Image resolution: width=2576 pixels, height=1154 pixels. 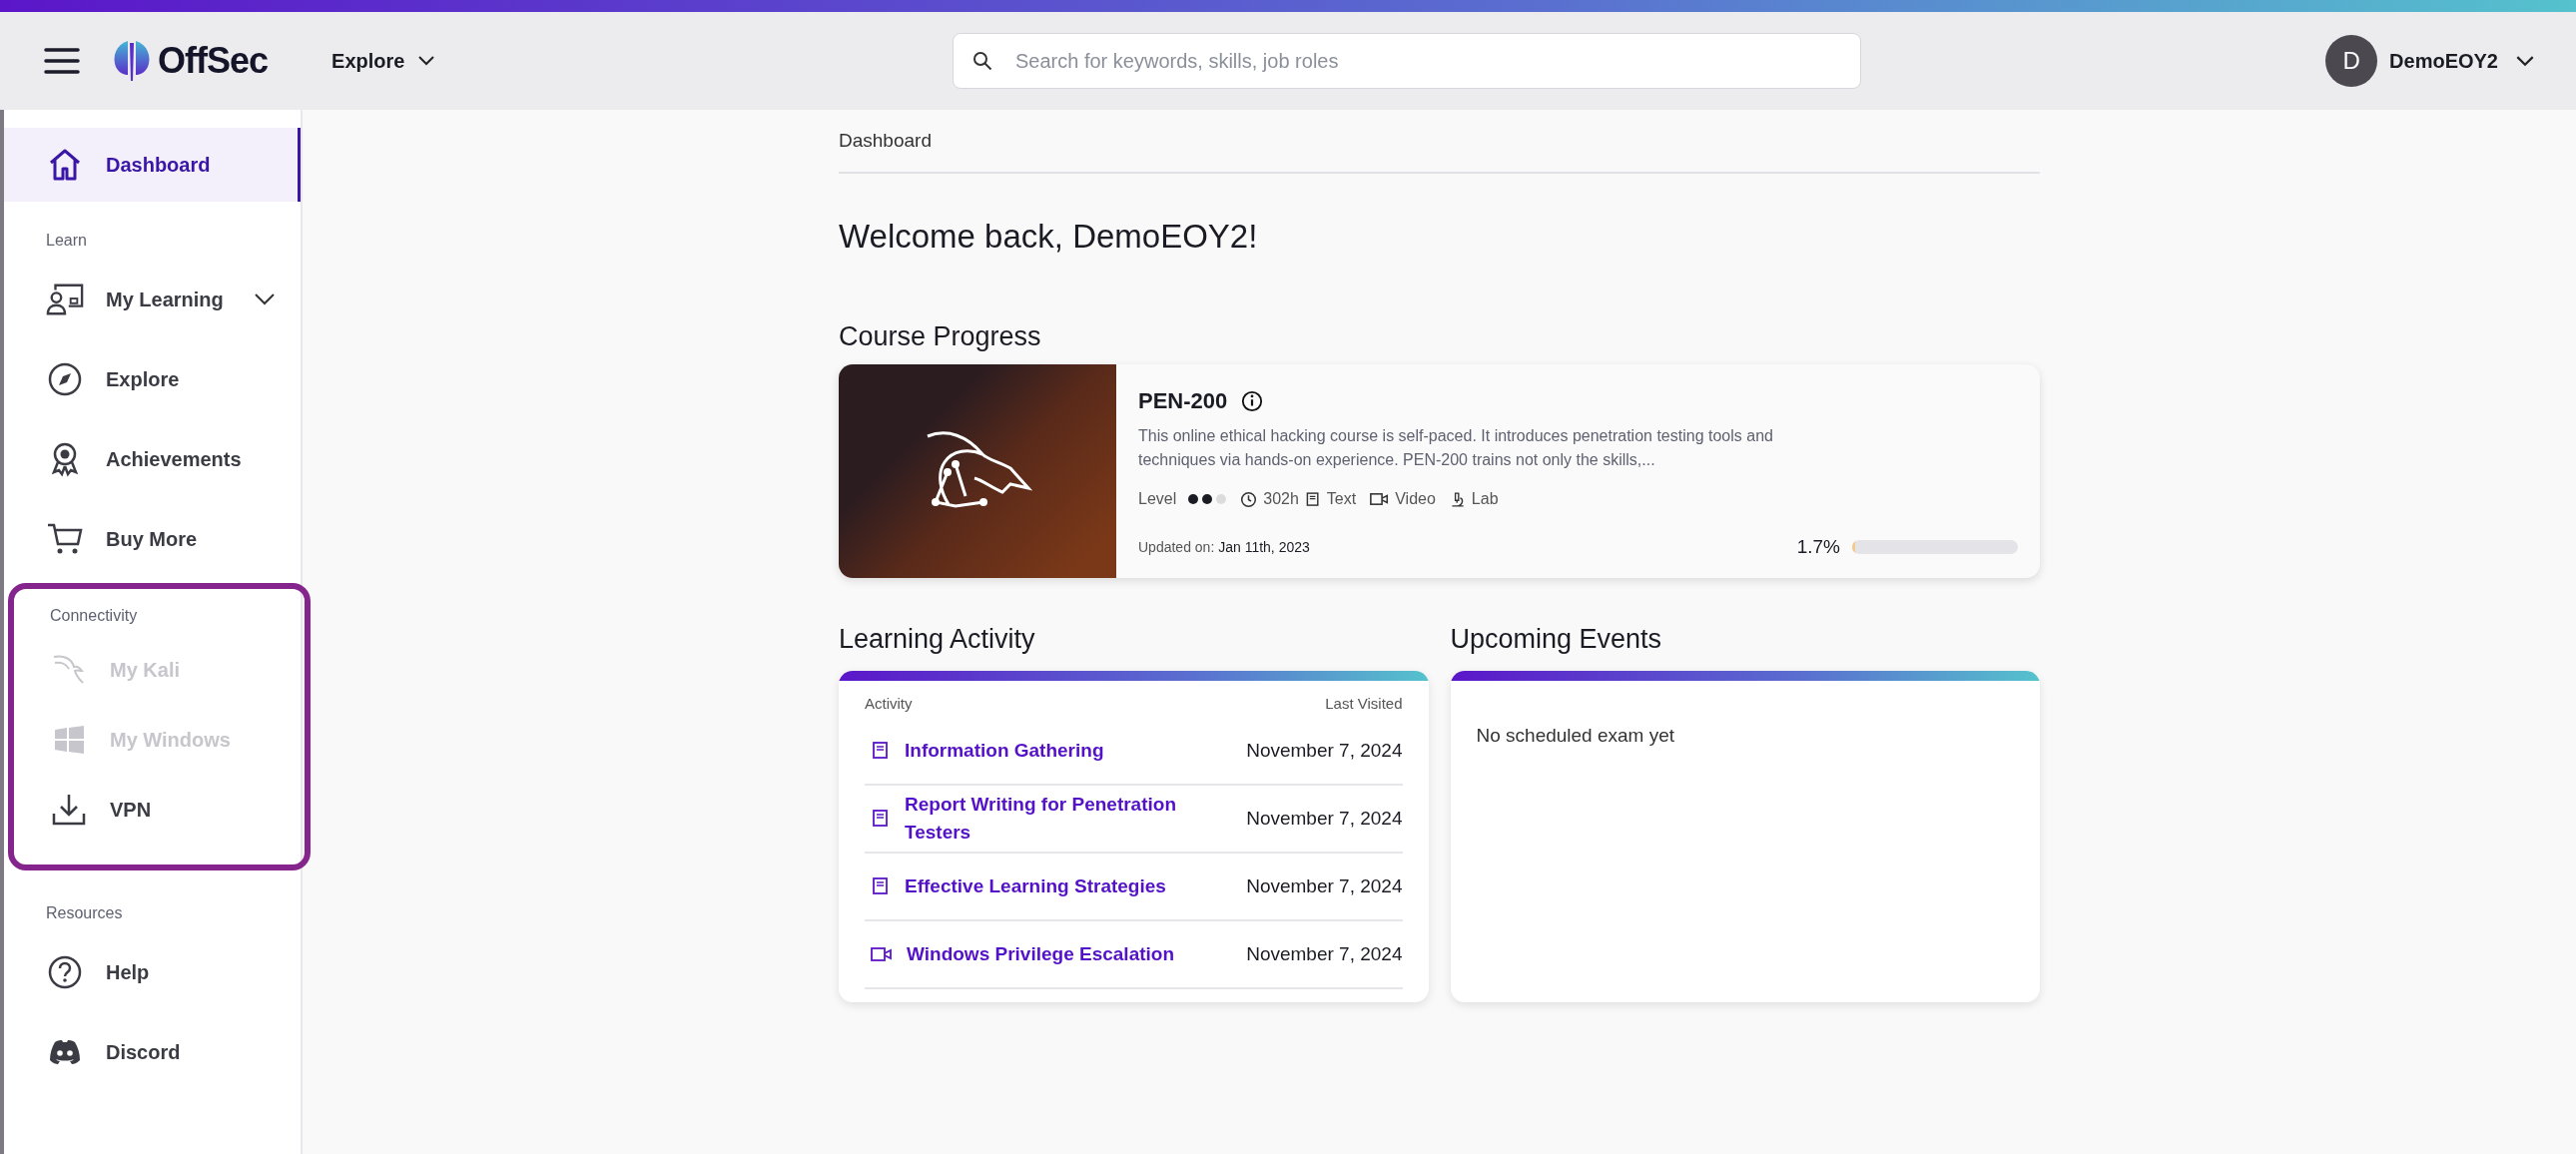 I want to click on sidebar-item: VPN, so click(x=159, y=810).